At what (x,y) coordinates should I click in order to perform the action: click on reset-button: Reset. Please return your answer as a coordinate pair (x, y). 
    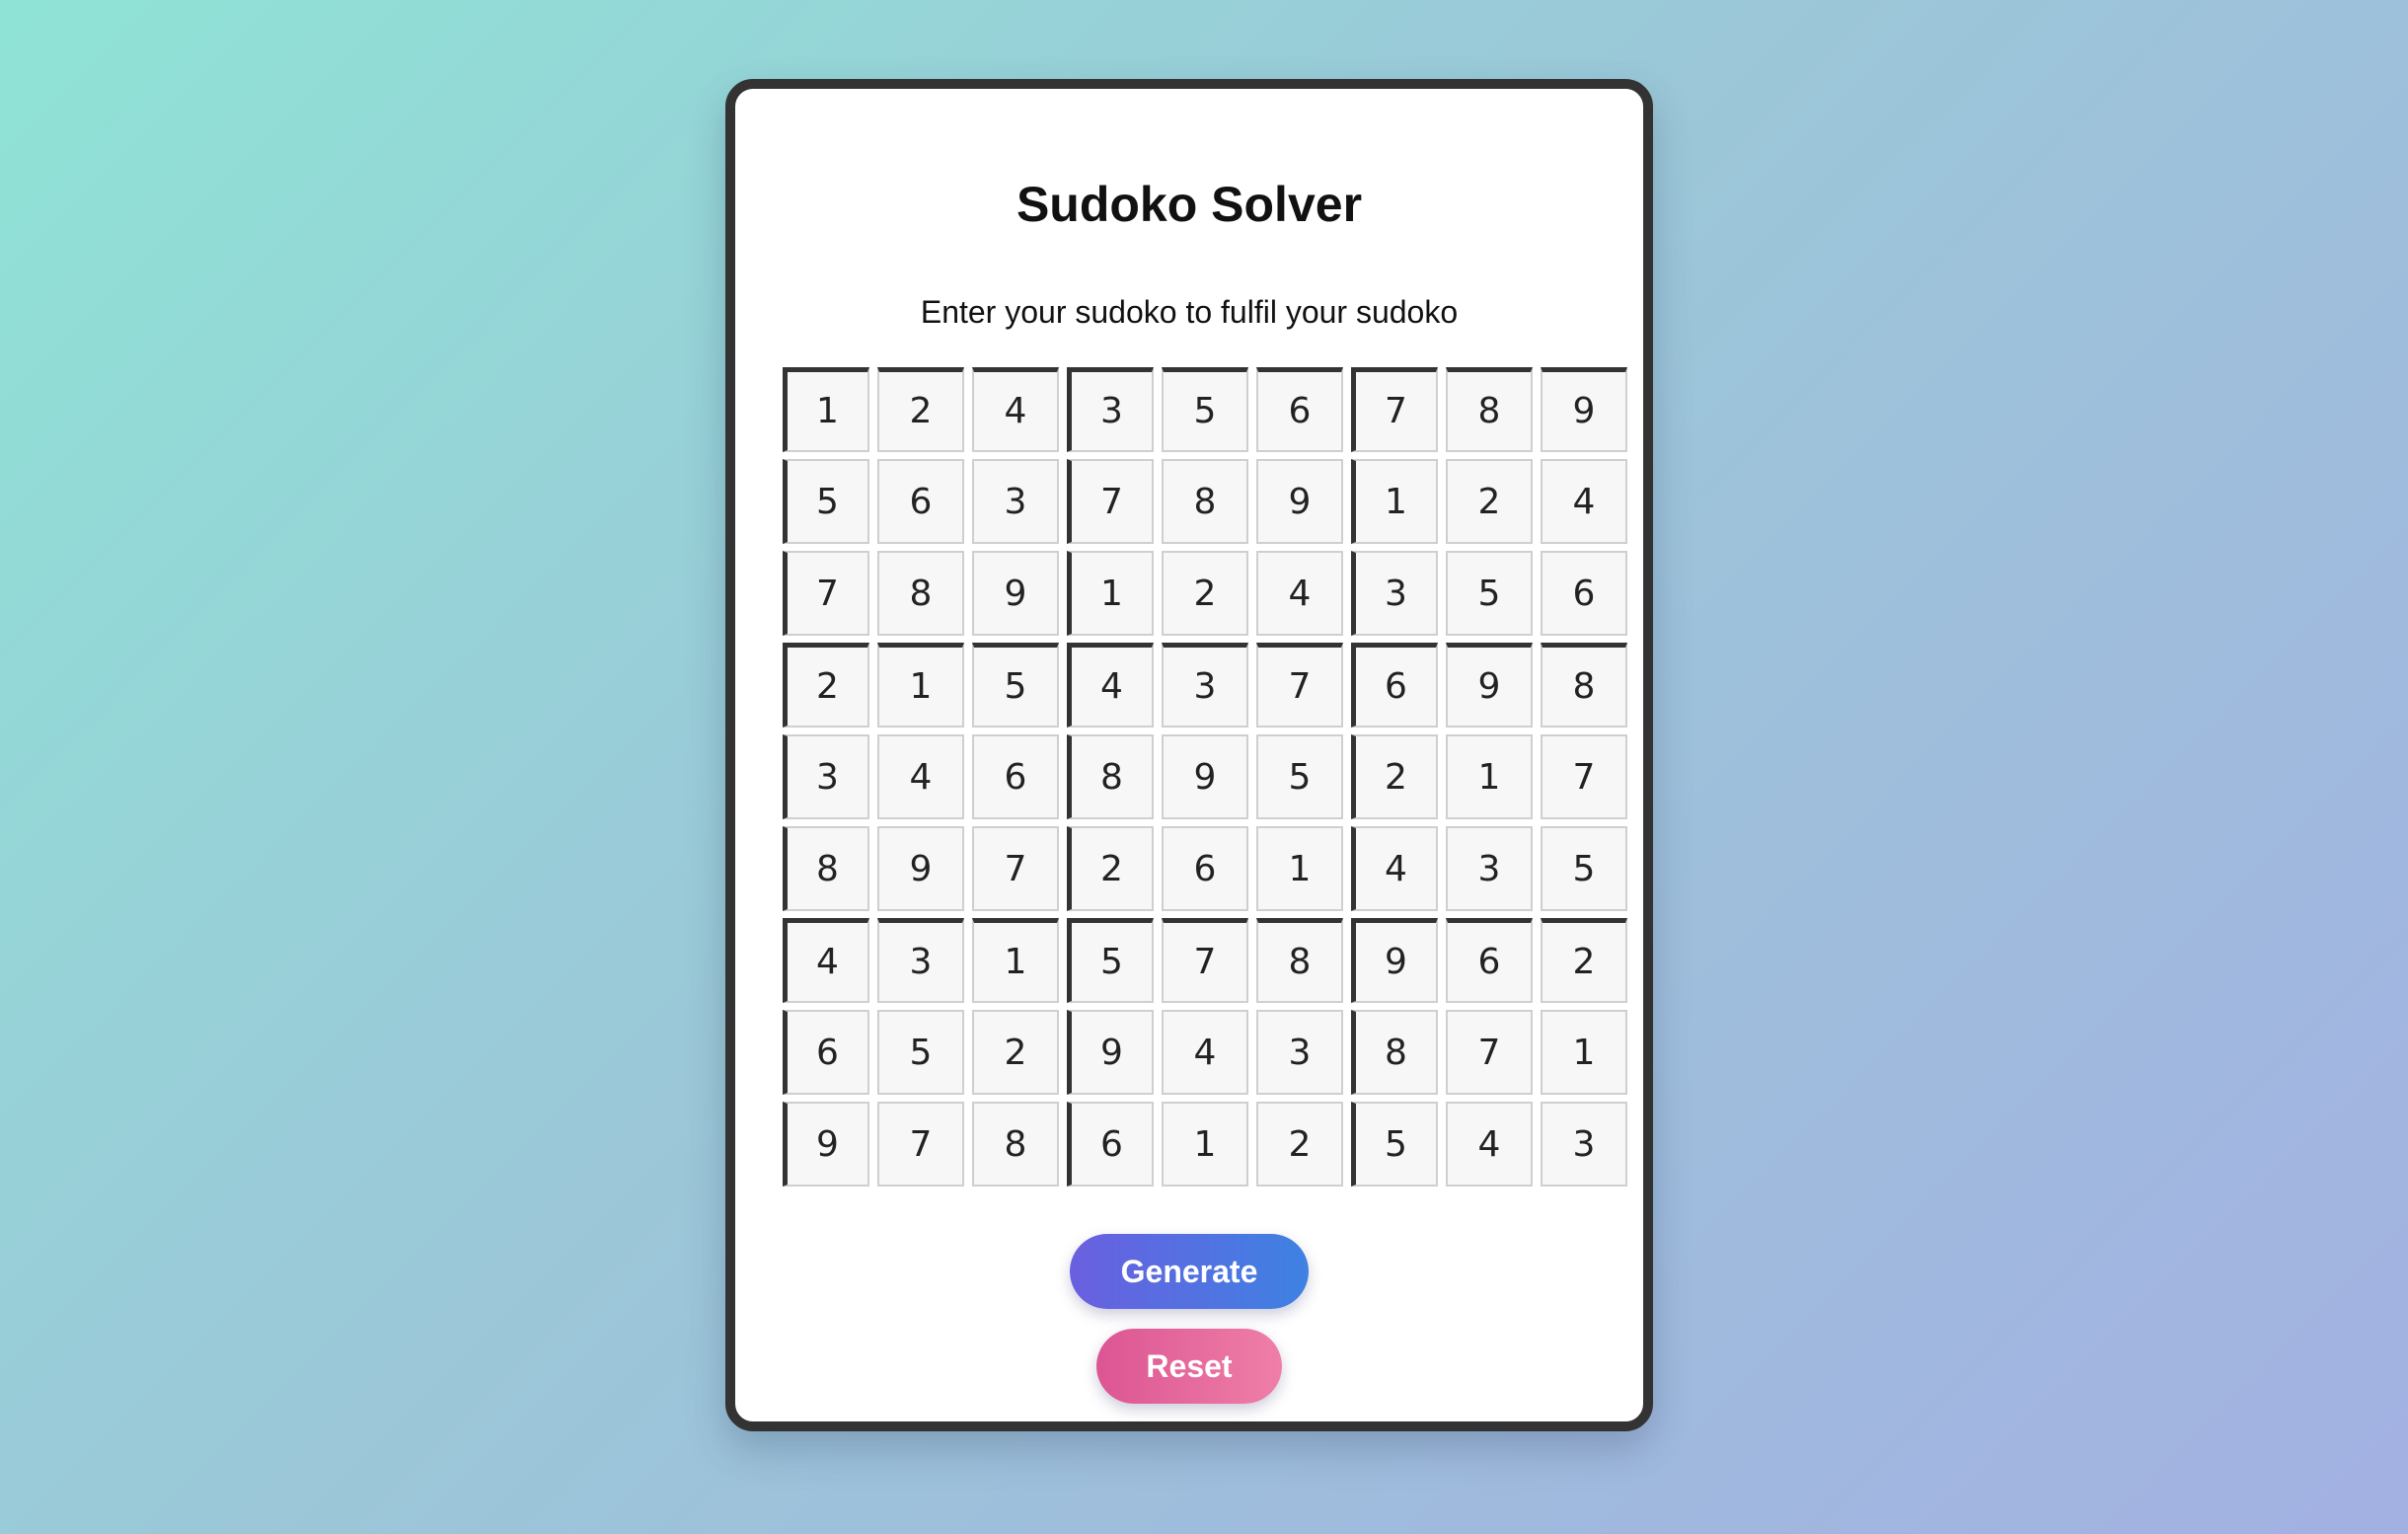
    Looking at the image, I should click on (1189, 1366).